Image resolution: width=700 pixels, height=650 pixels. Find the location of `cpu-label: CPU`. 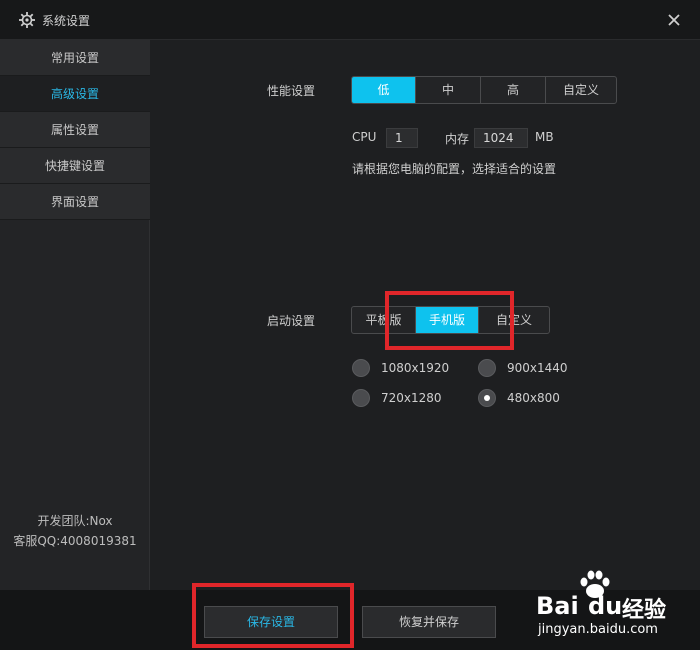

cpu-label: CPU is located at coordinates (364, 137).